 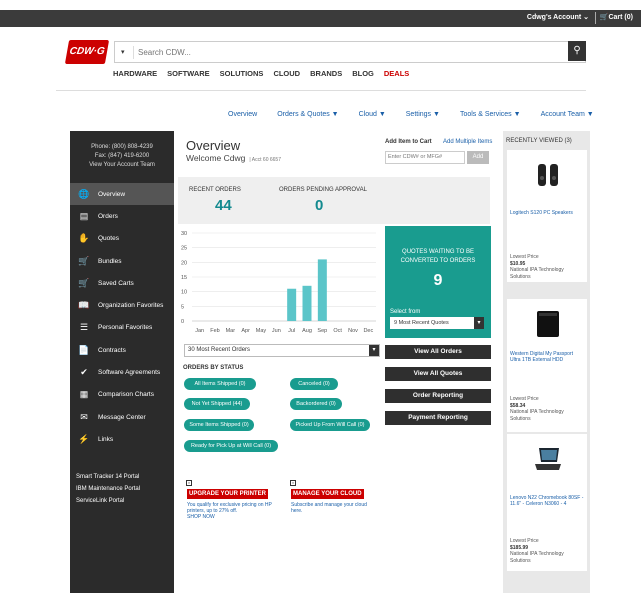 What do you see at coordinates (316, 404) in the screenshot?
I see `status-filter: Backordered (0)` at bounding box center [316, 404].